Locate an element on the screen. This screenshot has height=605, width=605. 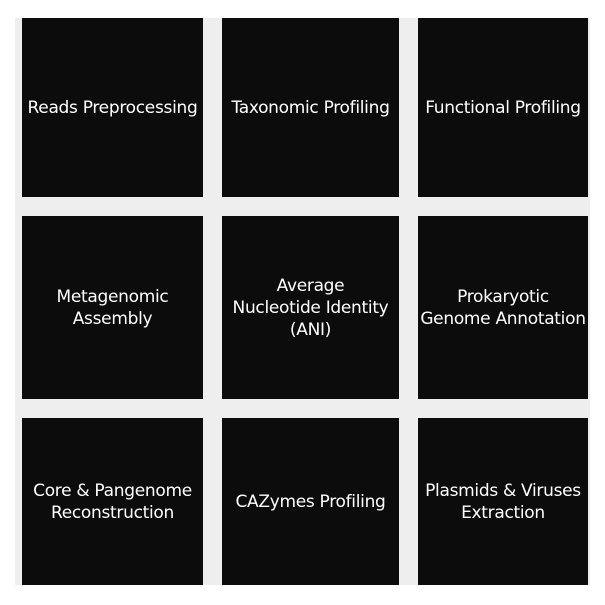
tile-label: Plasmids & Viruses Extraction is located at coordinates (503, 501).